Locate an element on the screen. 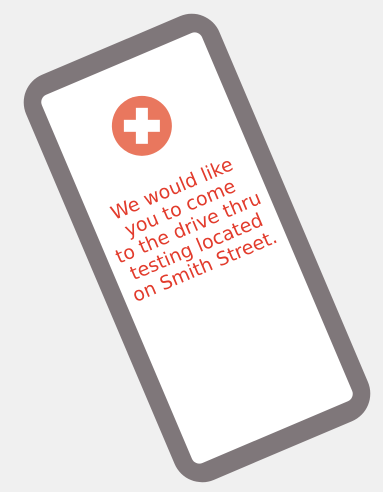 This screenshot has height=492, width=383. cross-horizontal-bar is located at coordinates (141, 125).